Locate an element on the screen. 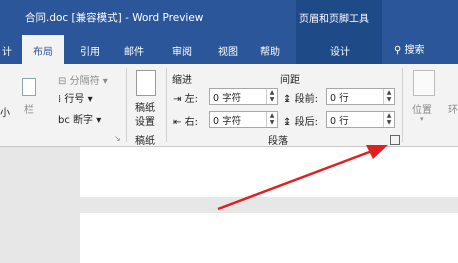 This screenshot has width=458, height=263. annotation-arrow is located at coordinates (302, 178).